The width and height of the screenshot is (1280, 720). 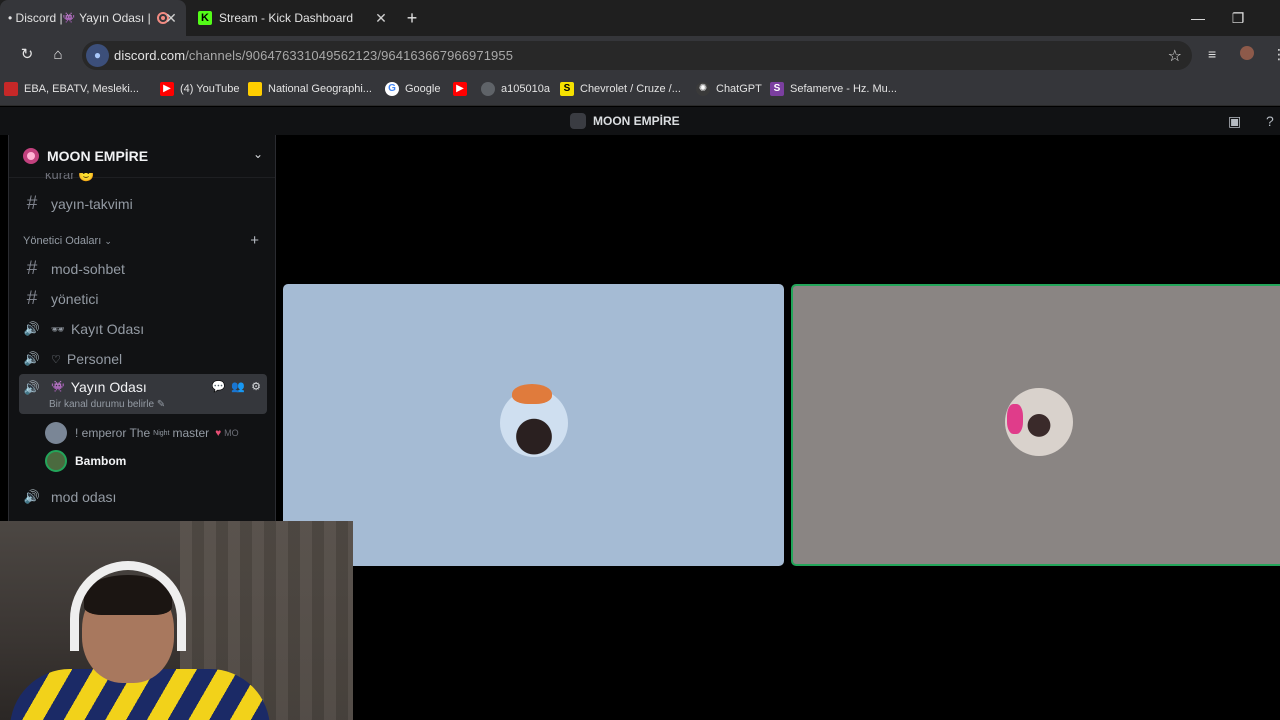 I want to click on voice-user-bambom: Bambom, so click(x=85, y=461).